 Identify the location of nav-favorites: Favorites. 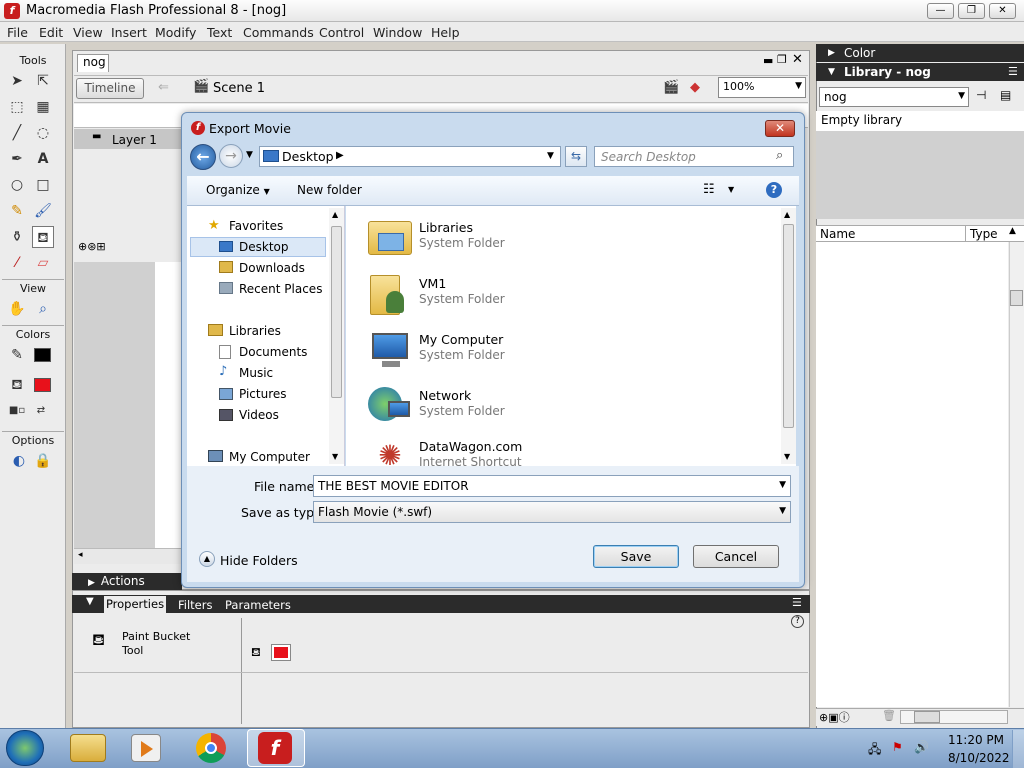
(256, 226).